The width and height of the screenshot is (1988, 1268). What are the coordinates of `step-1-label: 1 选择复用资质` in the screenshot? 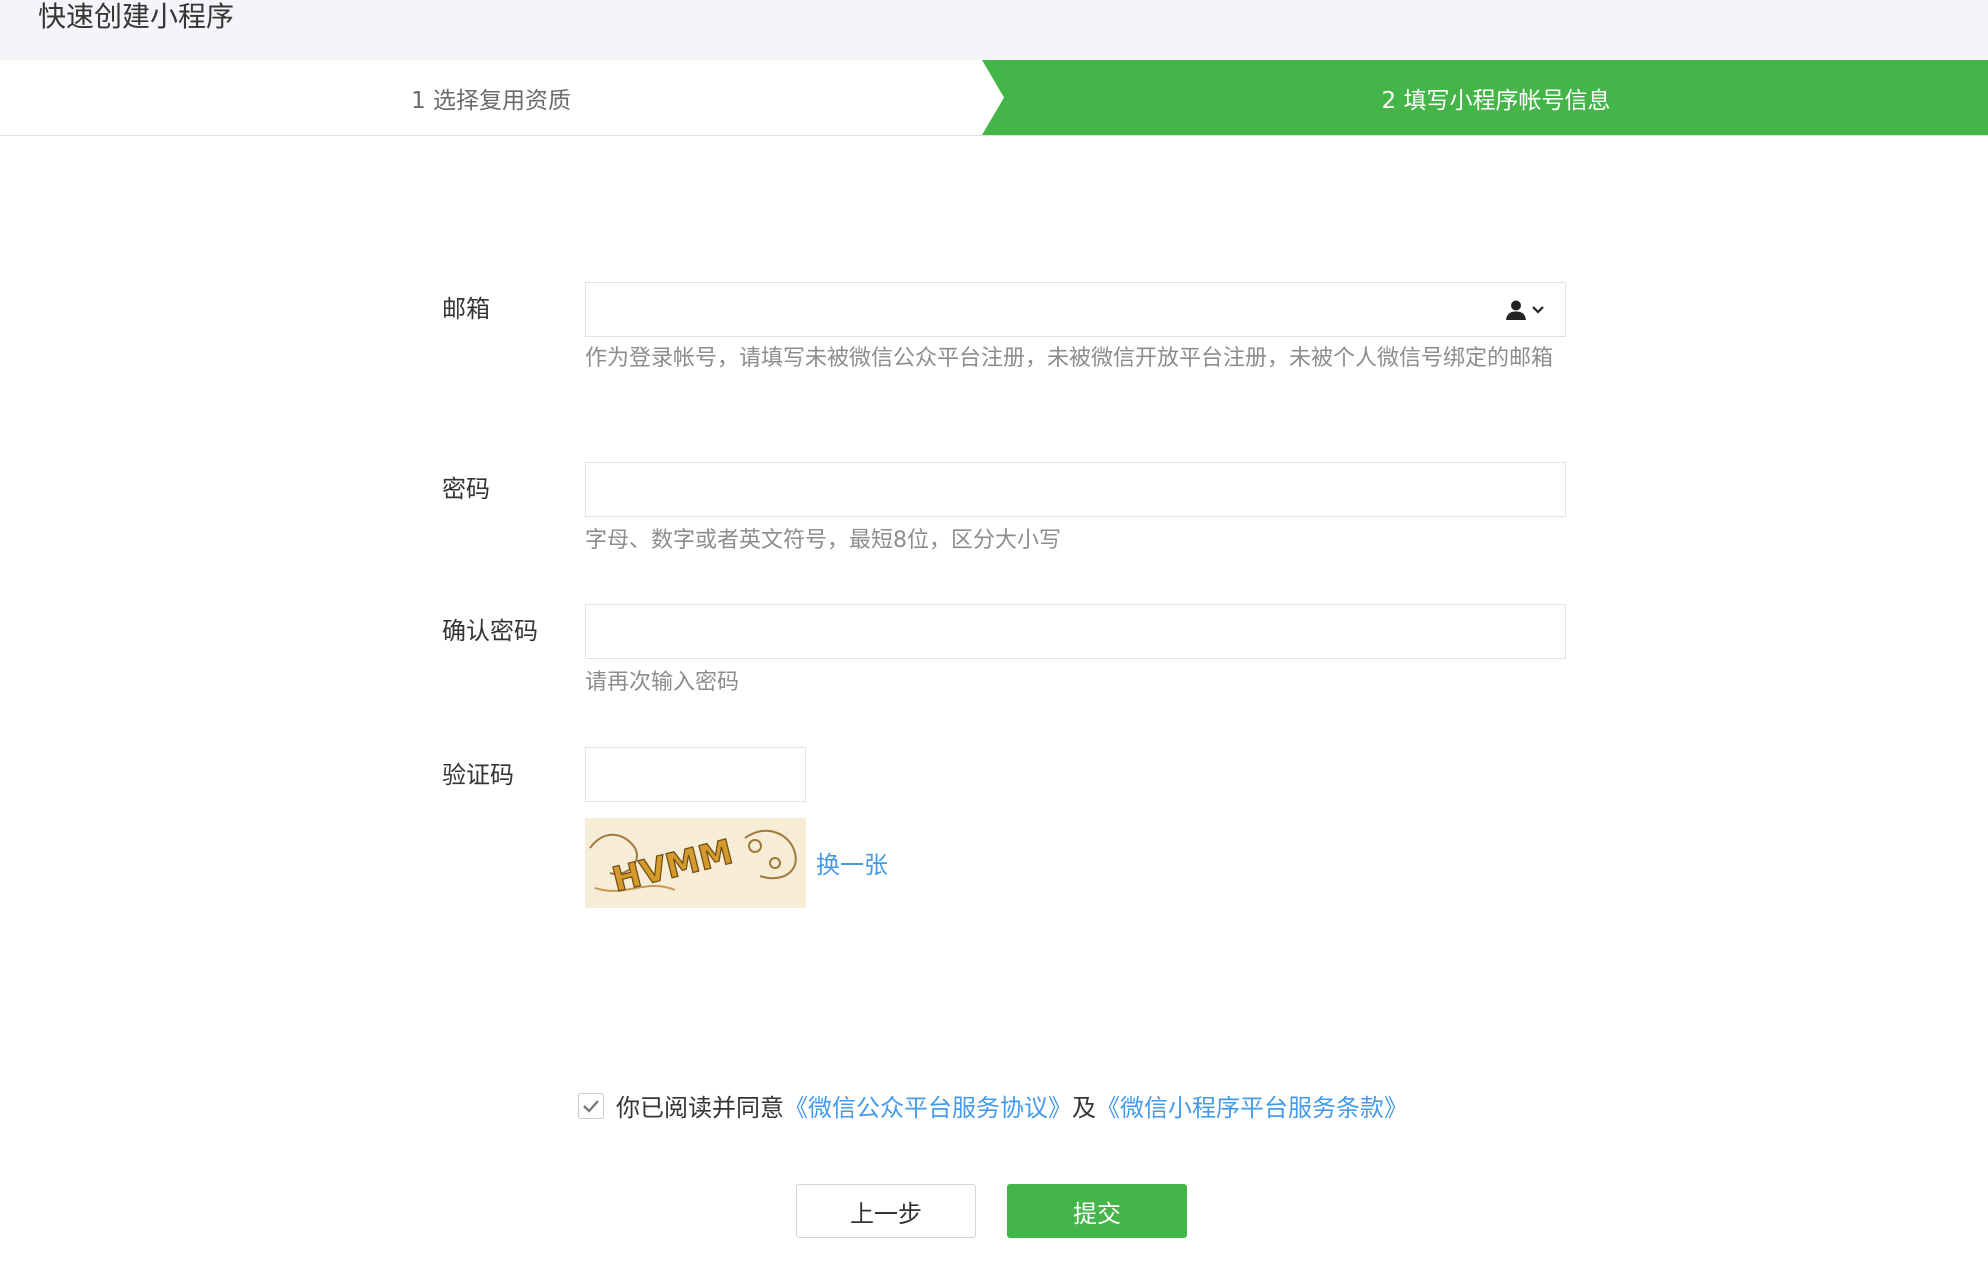 It's located at (491, 100).